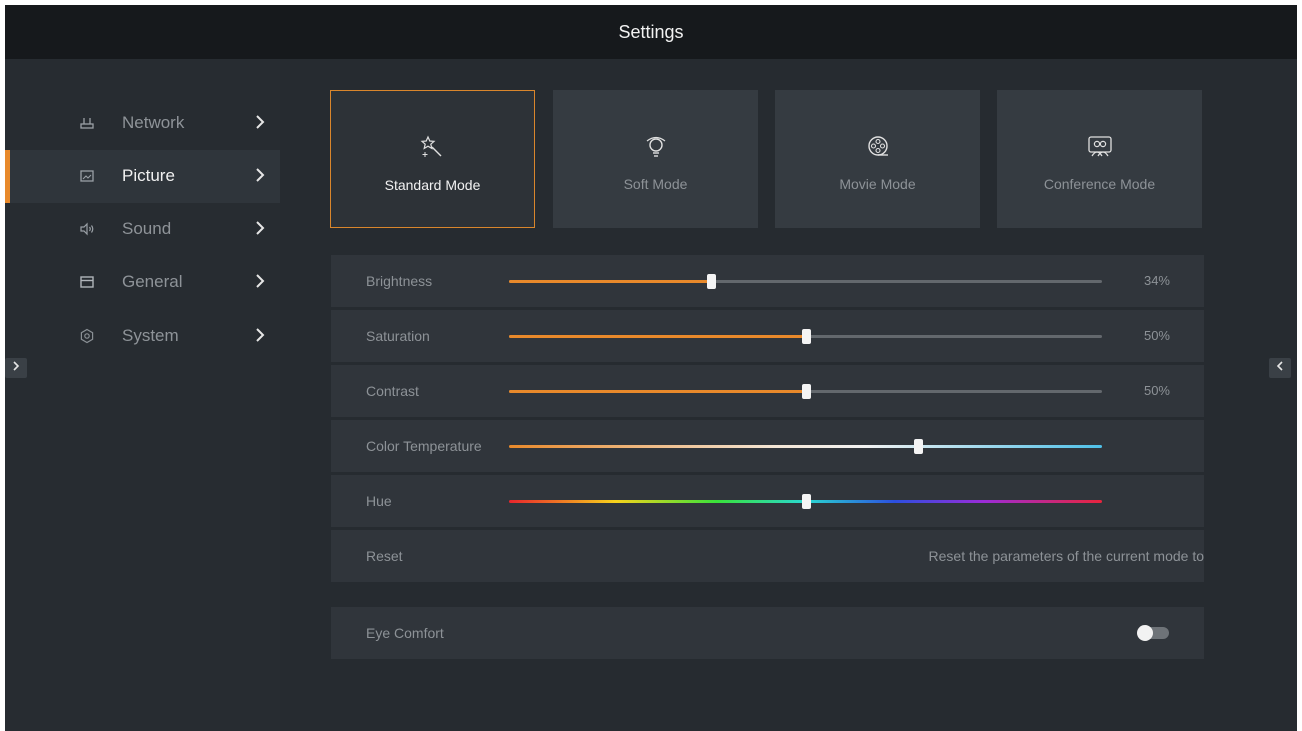 This screenshot has height=731, width=1302. I want to click on color-temperature-slider-thumb, so click(919, 446).